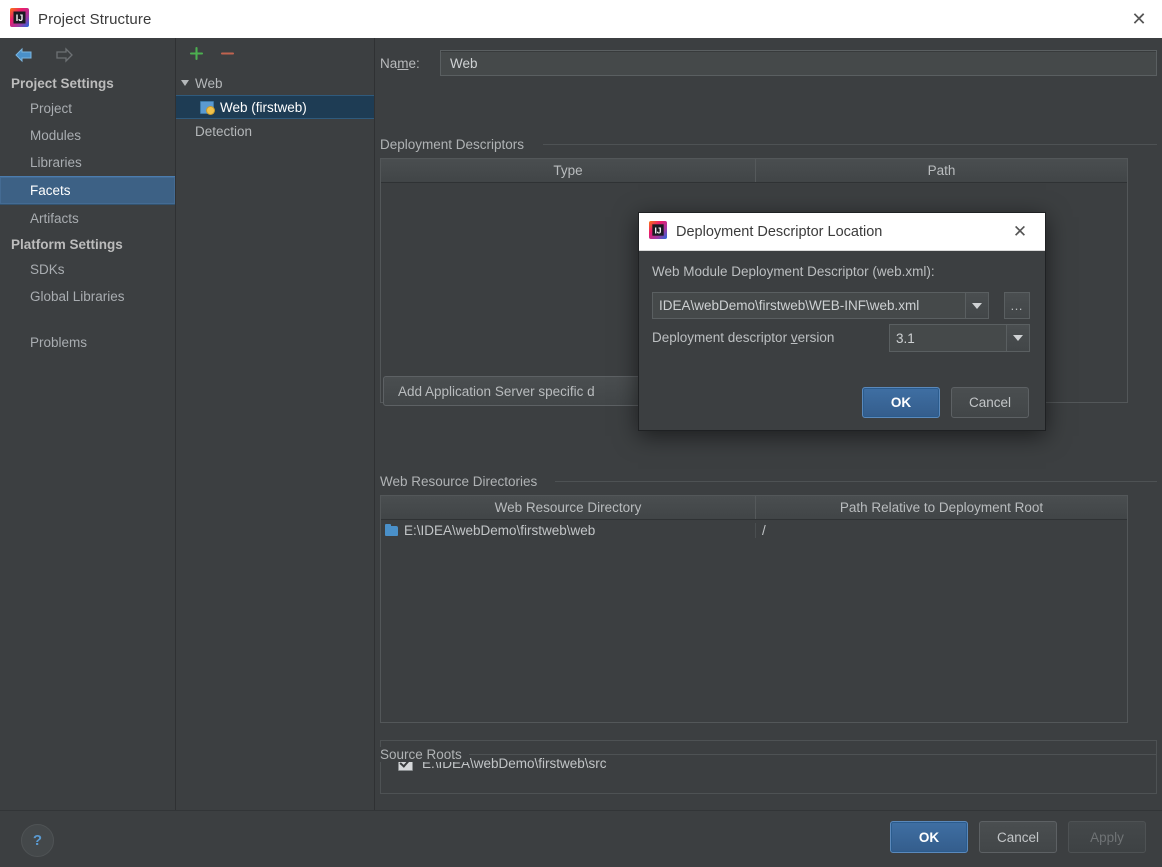 This screenshot has width=1162, height=867. Describe the element at coordinates (941, 507) in the screenshot. I see `column-header-path-relative: Path Relative to Deployment Root` at that location.